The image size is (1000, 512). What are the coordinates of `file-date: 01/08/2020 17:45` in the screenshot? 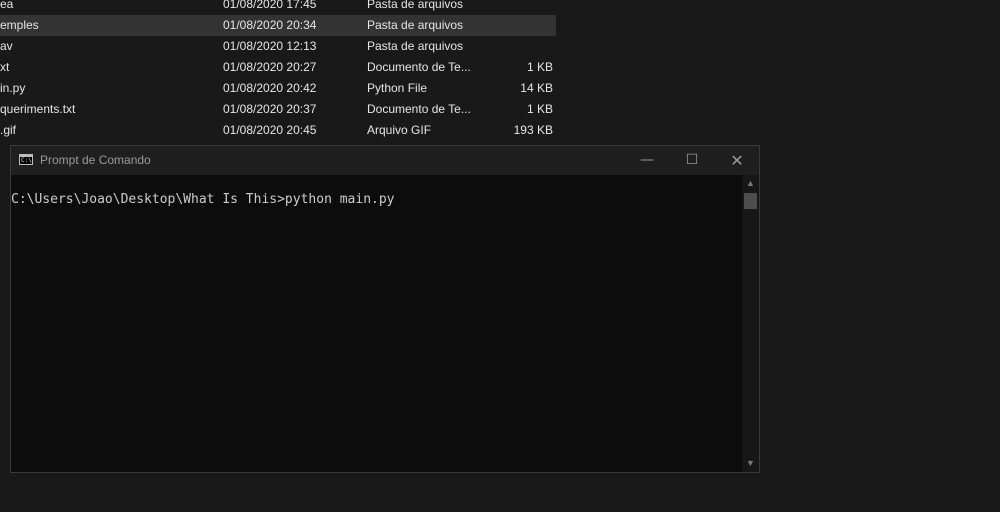 It's located at (270, 5).